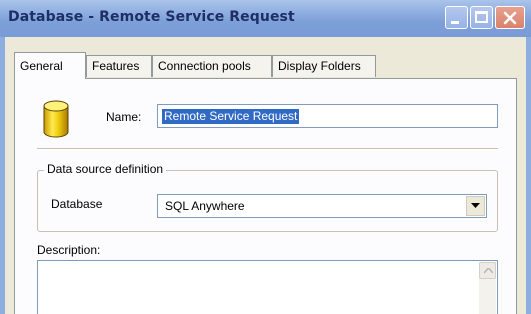  I want to click on database-icon, so click(56, 119).